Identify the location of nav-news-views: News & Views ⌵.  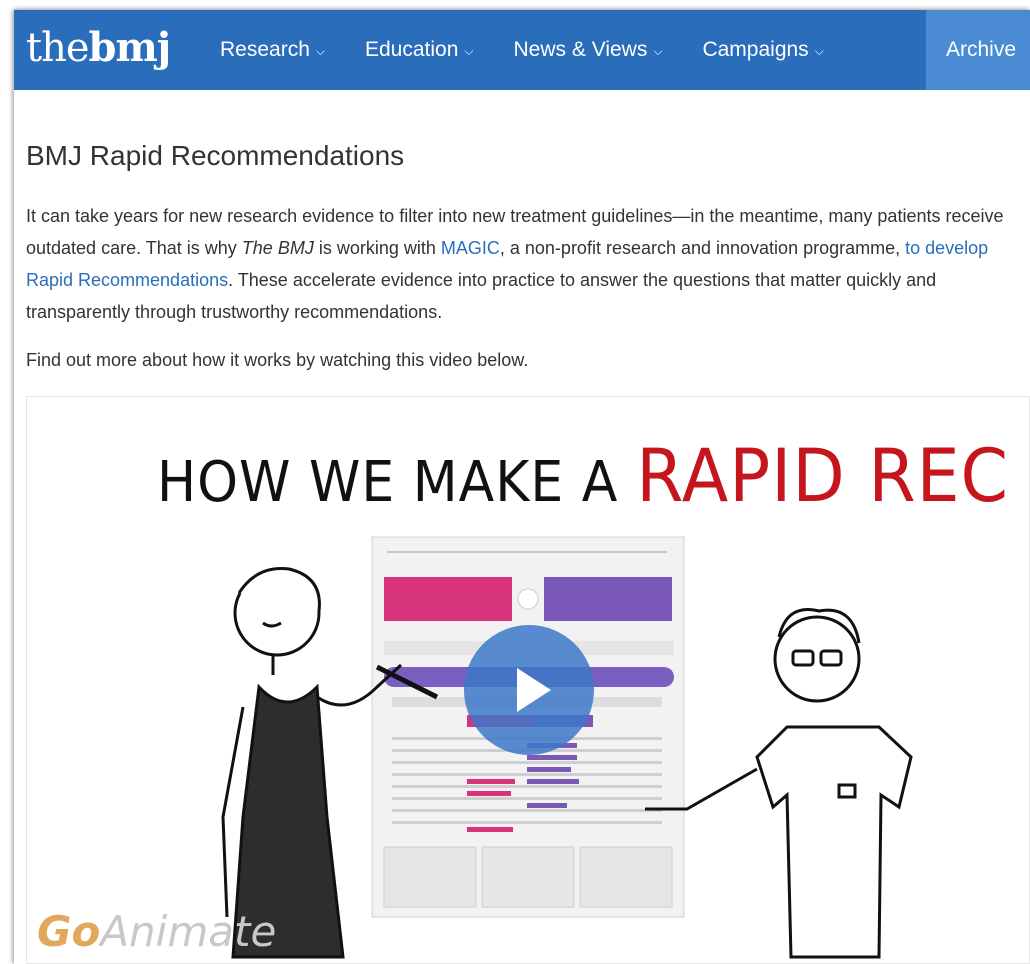
(588, 50).